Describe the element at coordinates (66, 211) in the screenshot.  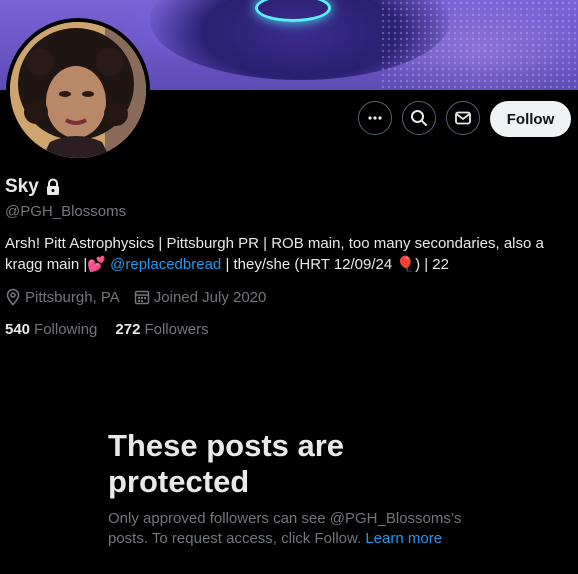
I see `profile-handle: @PGH_Blossoms` at that location.